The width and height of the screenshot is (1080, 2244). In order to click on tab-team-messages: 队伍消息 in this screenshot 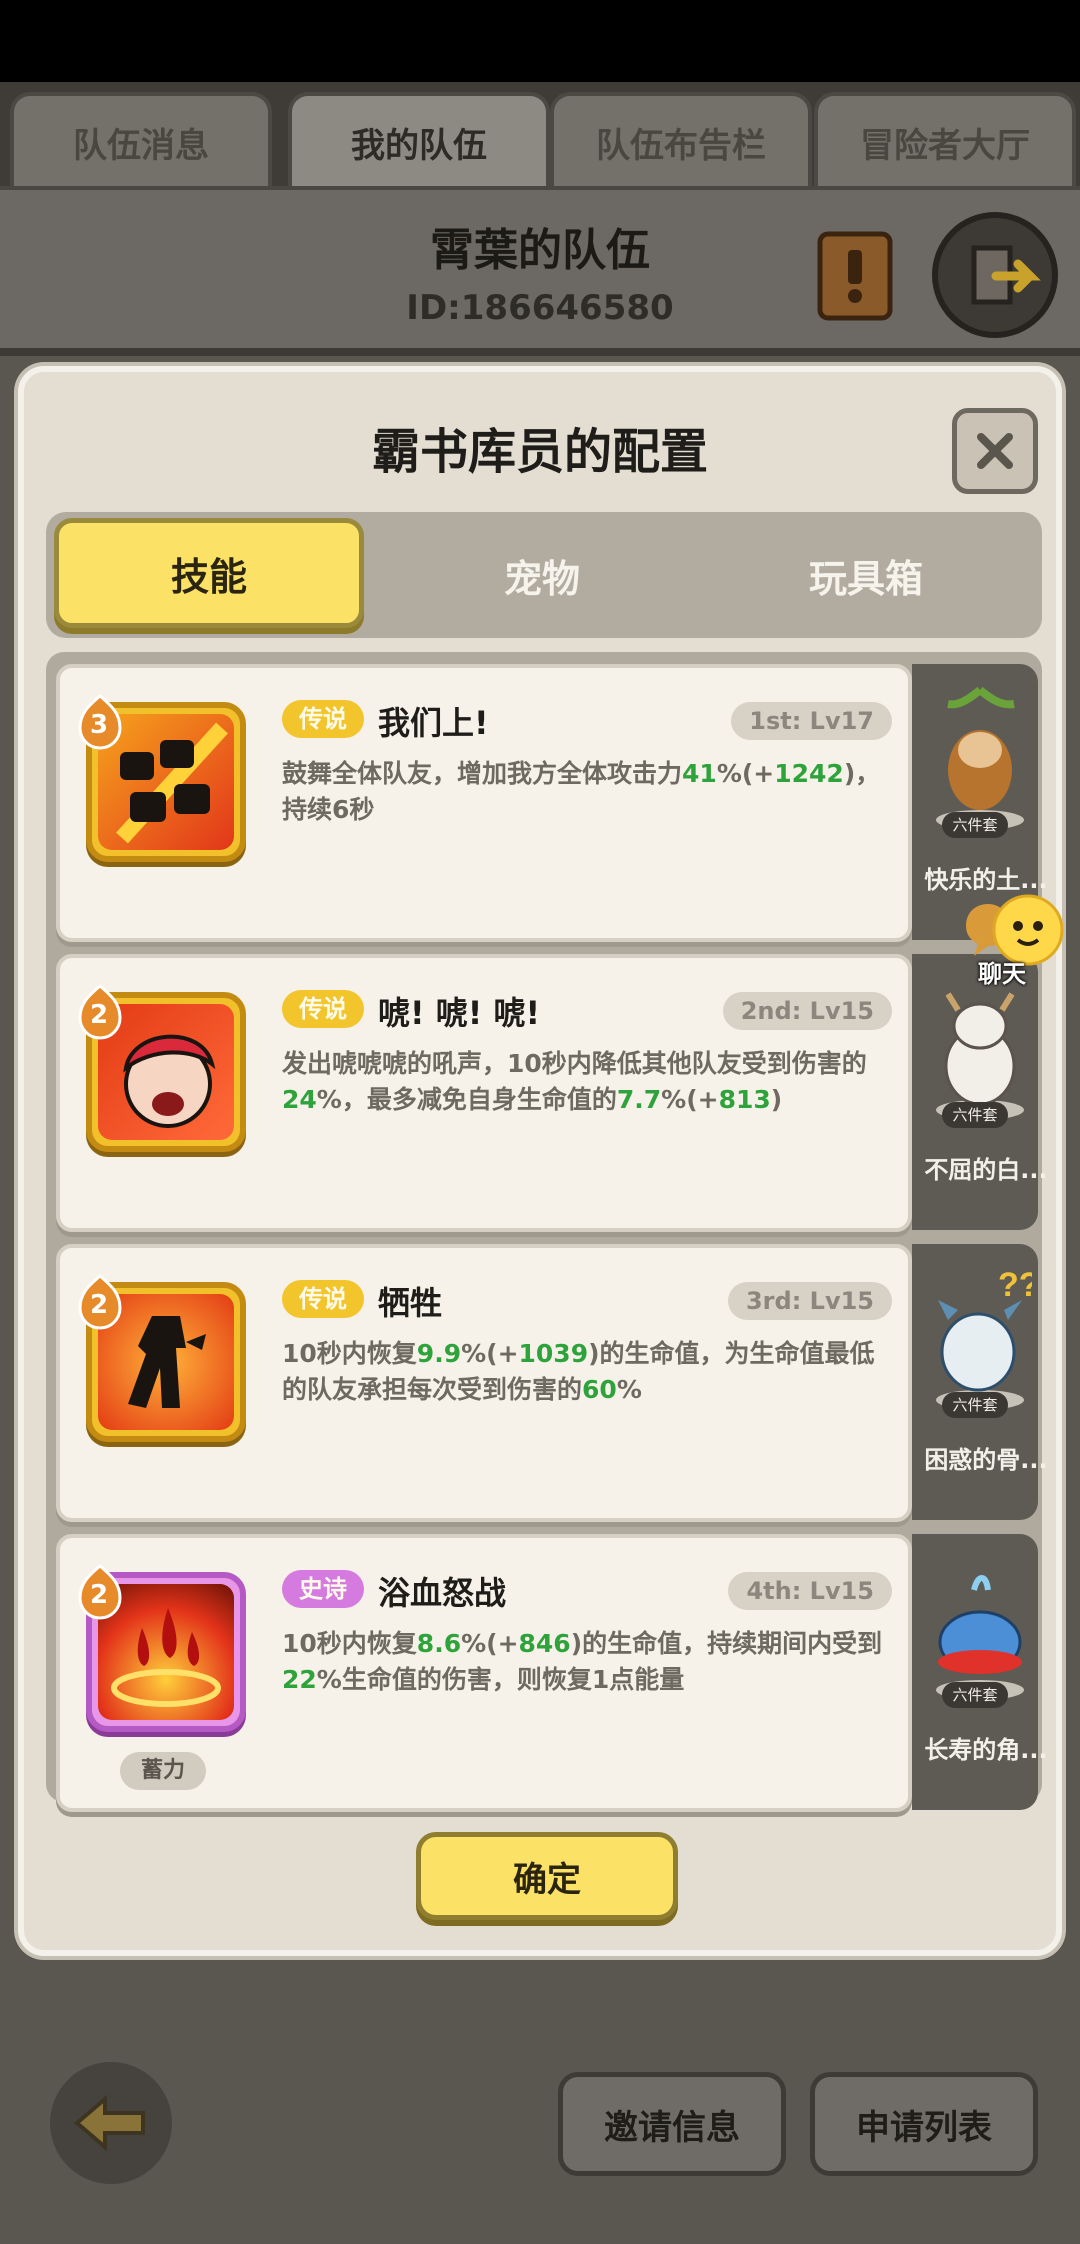, I will do `click(141, 140)`.